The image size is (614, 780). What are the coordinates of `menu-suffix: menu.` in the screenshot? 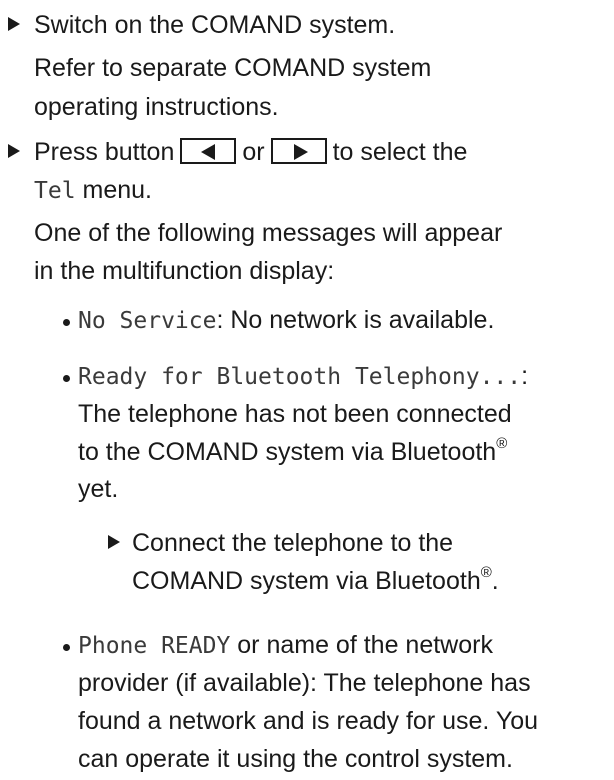 It's located at (113, 190).